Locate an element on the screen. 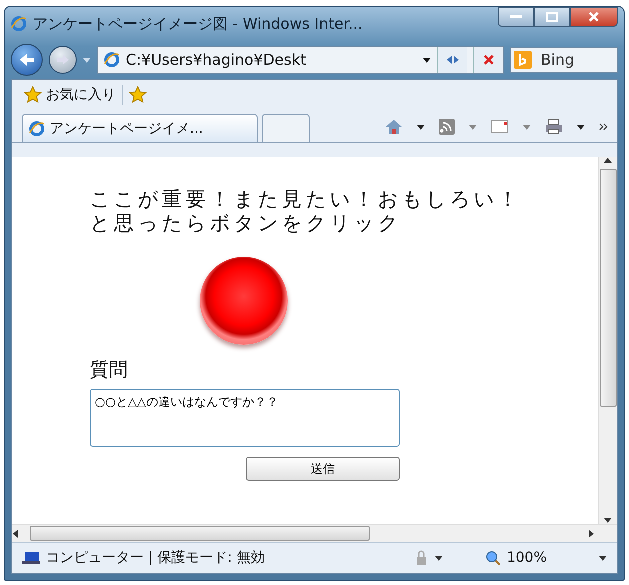 The image size is (629, 585). search-engine-logo-icon is located at coordinates (523, 60).